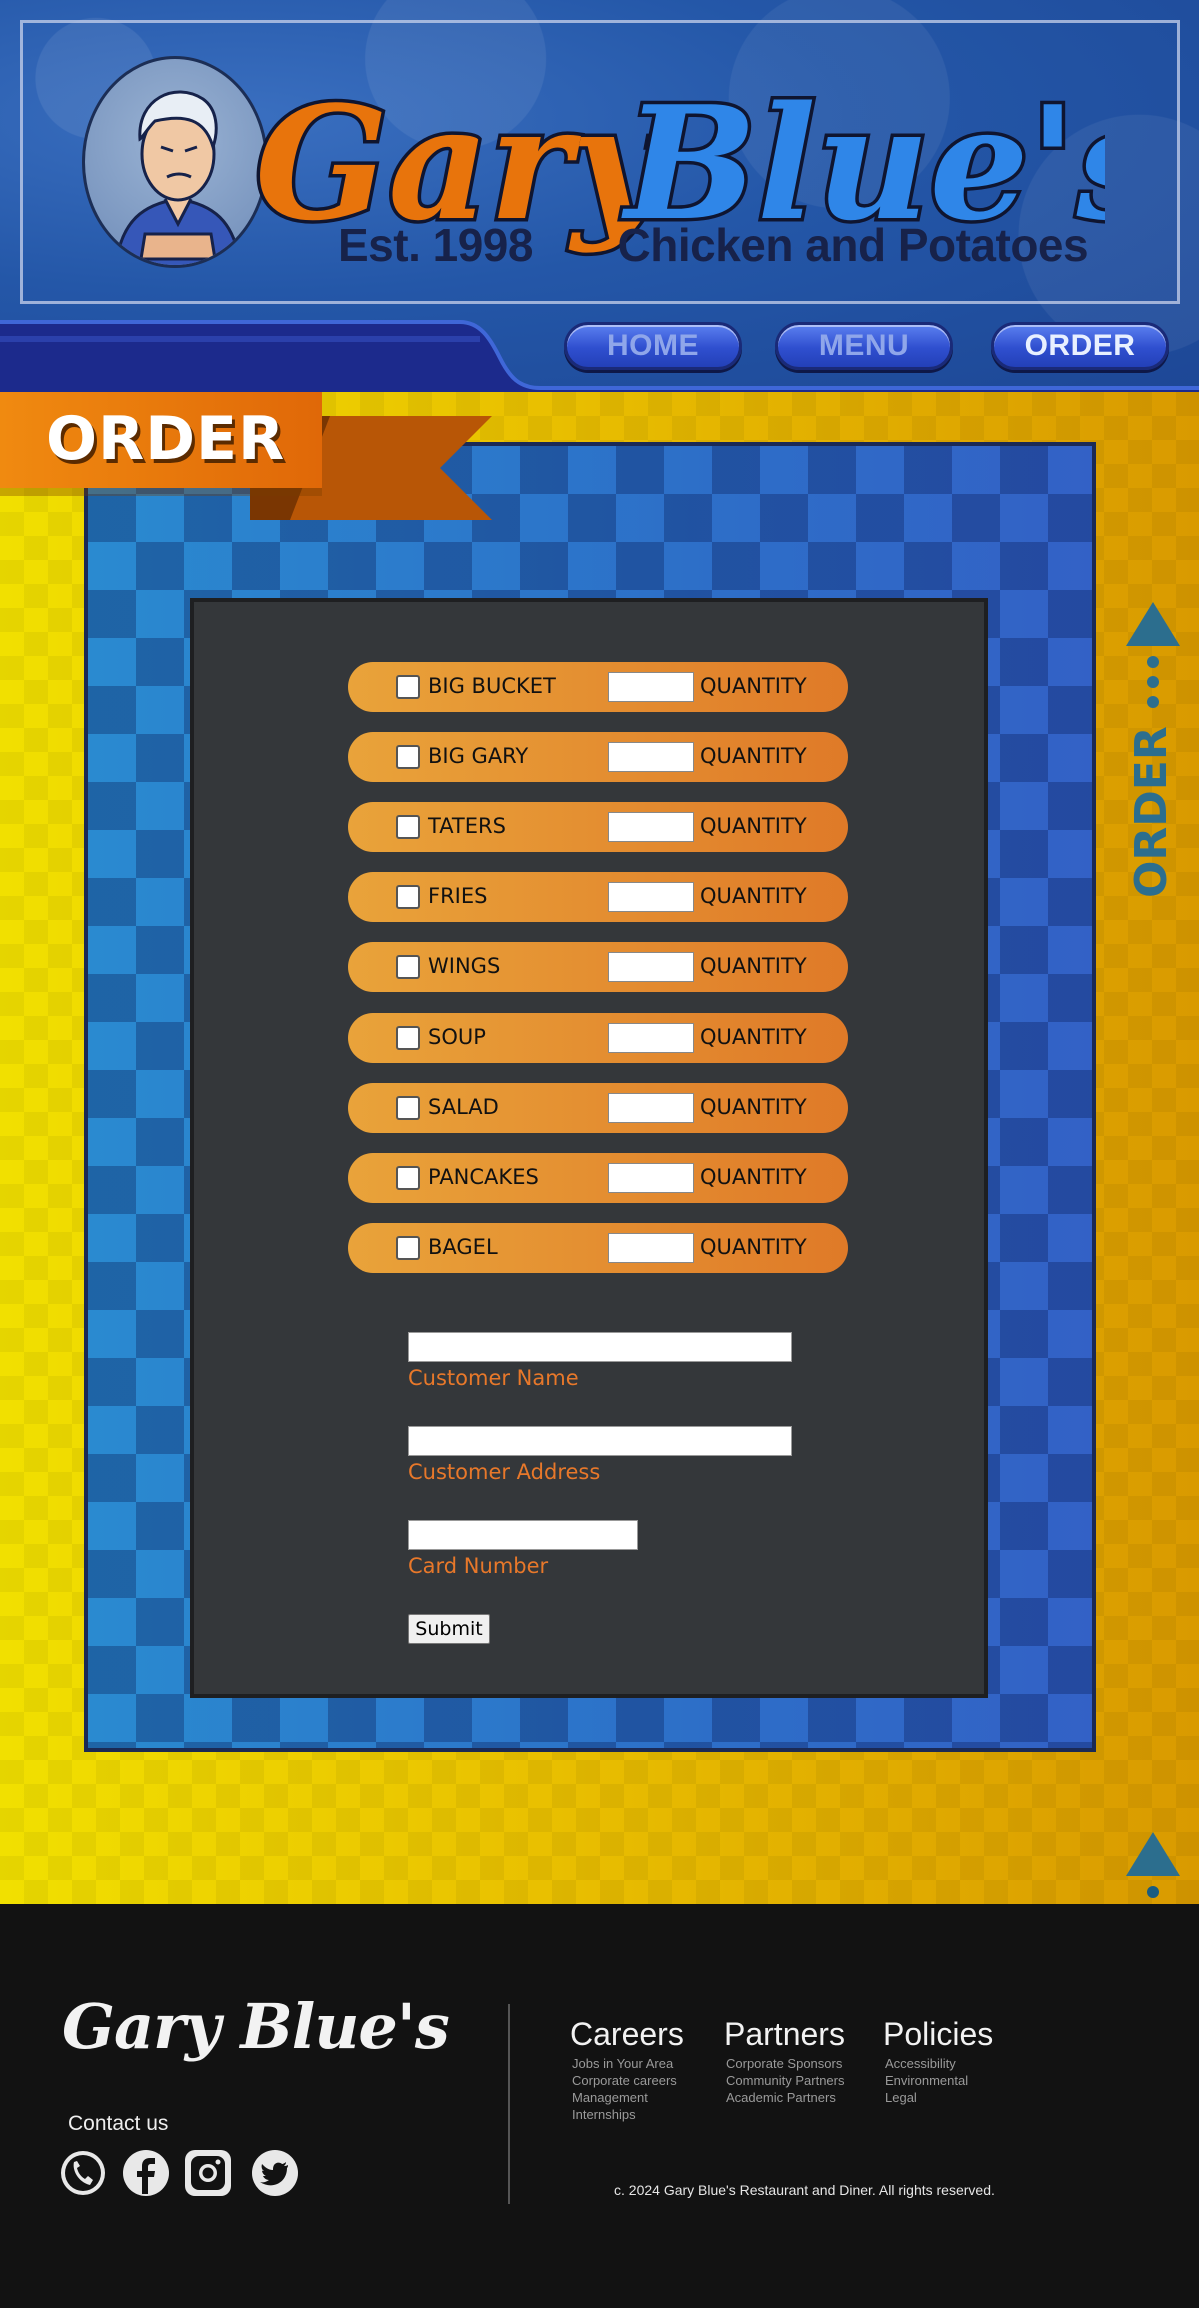 The height and width of the screenshot is (2308, 1199). What do you see at coordinates (1080, 346) in the screenshot?
I see `nav-order-button: ORDER` at bounding box center [1080, 346].